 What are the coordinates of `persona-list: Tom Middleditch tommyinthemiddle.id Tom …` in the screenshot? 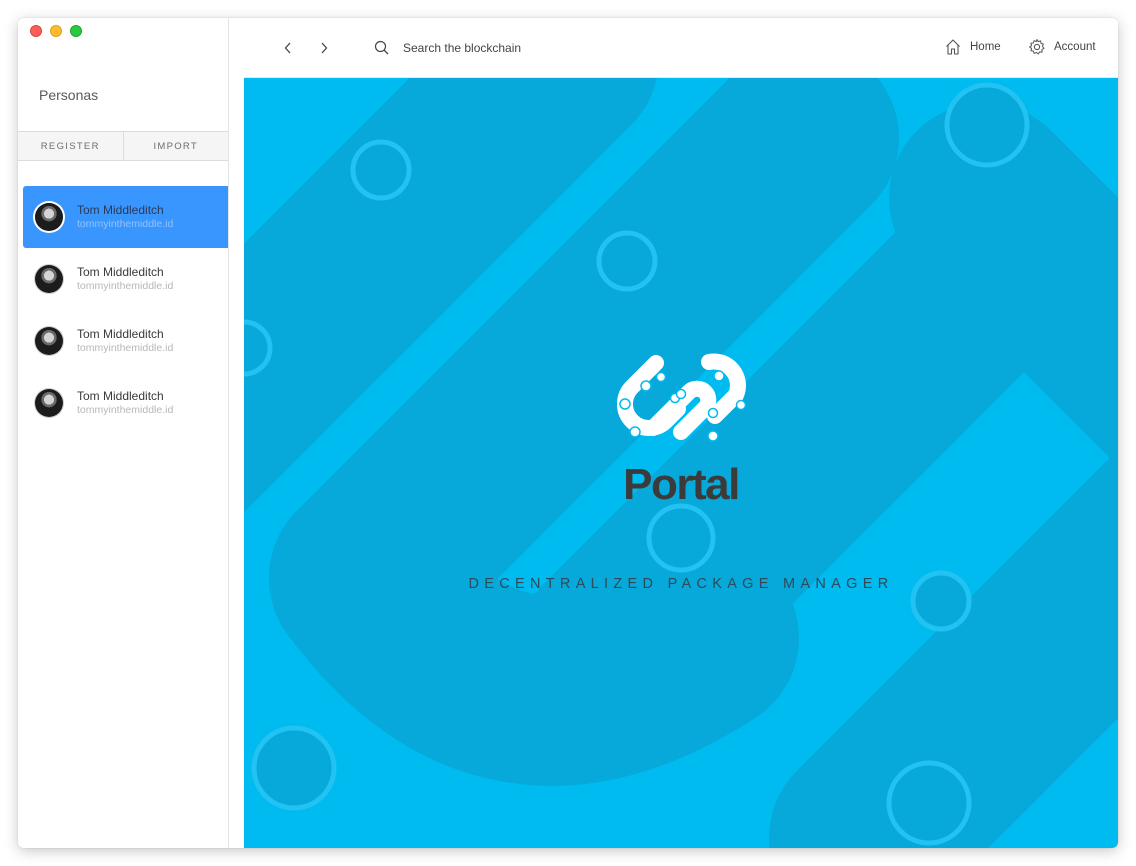 It's located at (125, 310).